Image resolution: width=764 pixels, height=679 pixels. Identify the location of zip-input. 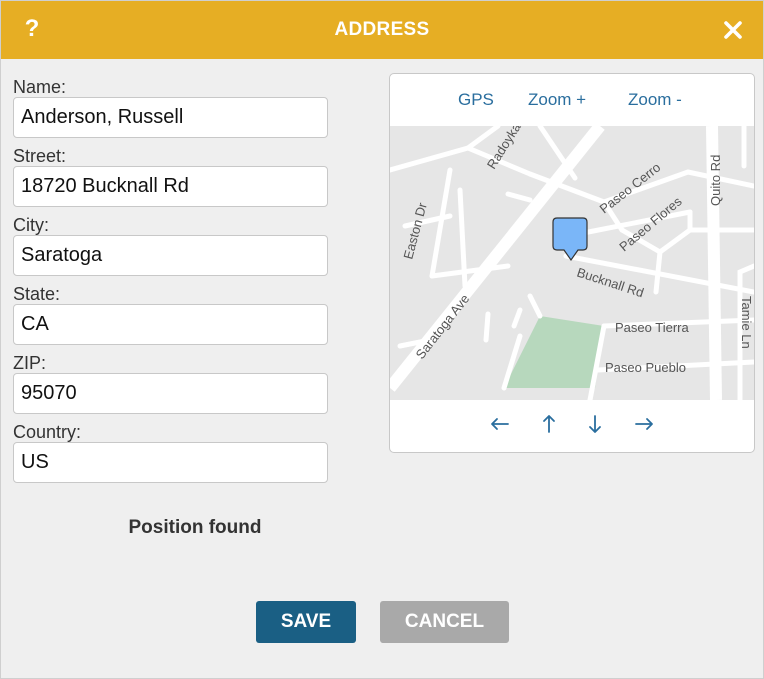
(170, 393).